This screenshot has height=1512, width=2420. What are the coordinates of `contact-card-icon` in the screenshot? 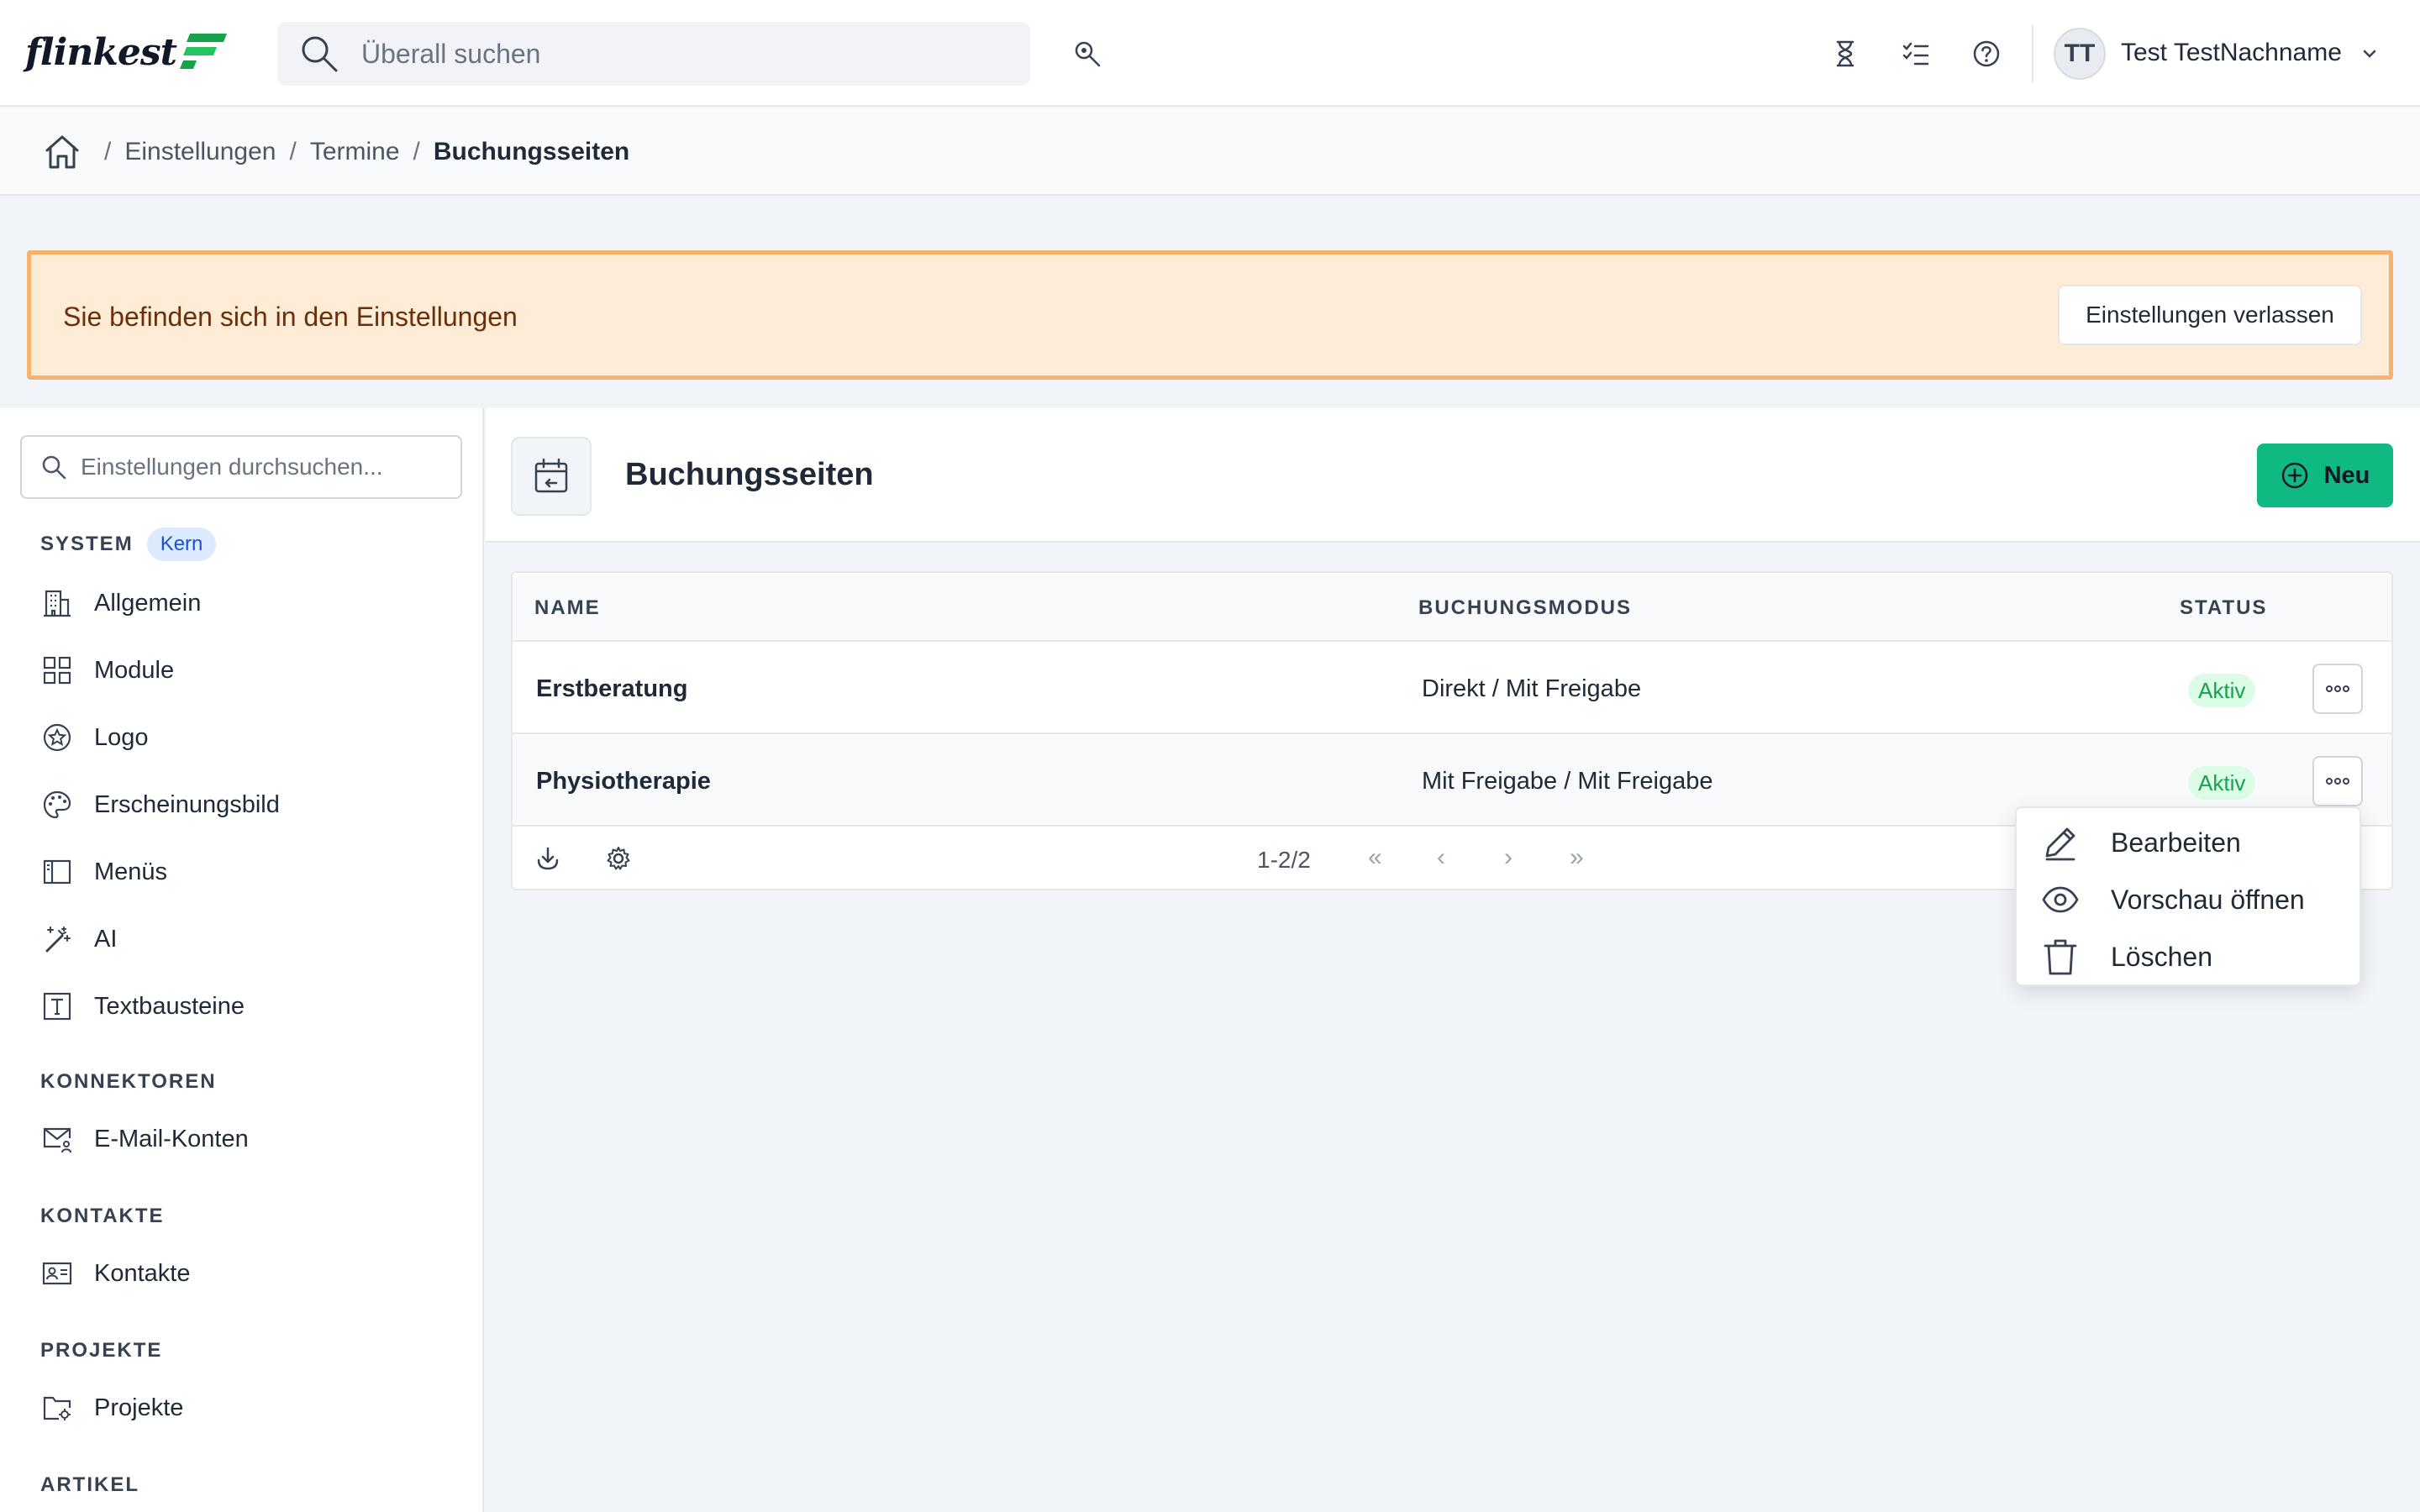 It's located at (57, 1273).